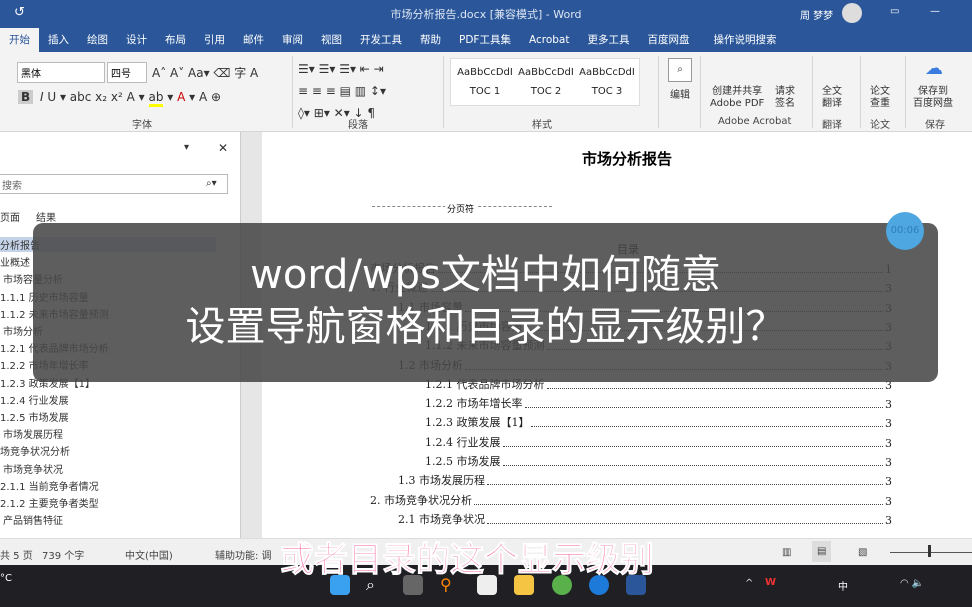 Image resolution: width=972 pixels, height=607 pixels. I want to click on web-layout-icon: ▧, so click(862, 552).